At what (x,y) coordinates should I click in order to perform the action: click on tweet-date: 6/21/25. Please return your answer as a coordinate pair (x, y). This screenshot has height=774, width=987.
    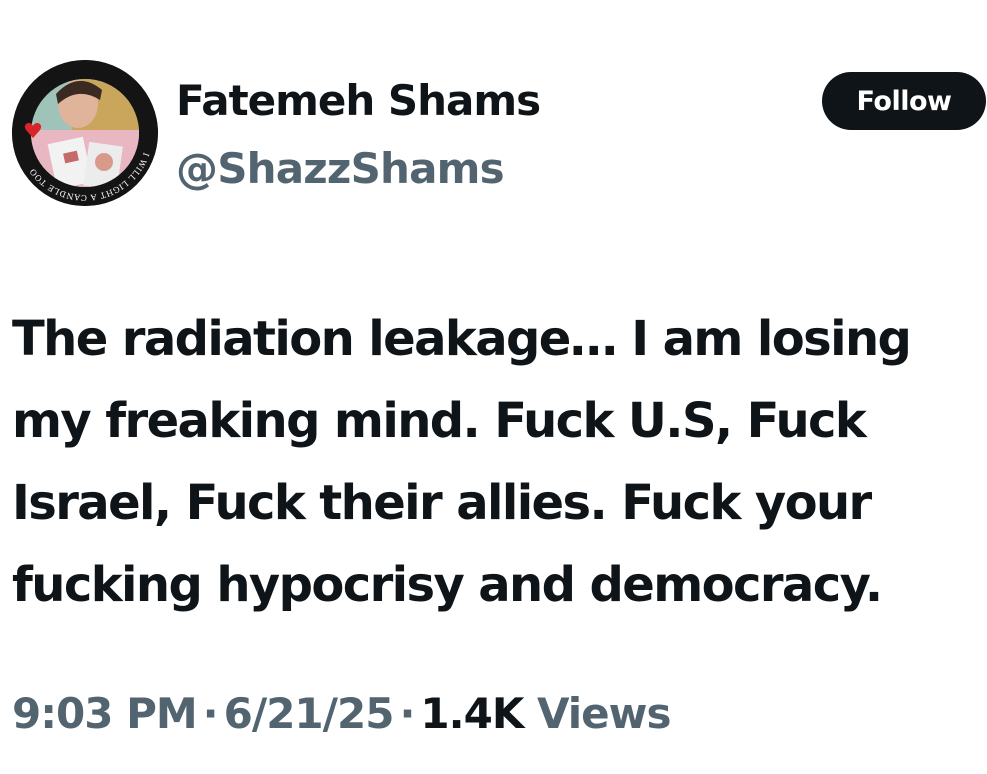
    Looking at the image, I should click on (309, 713).